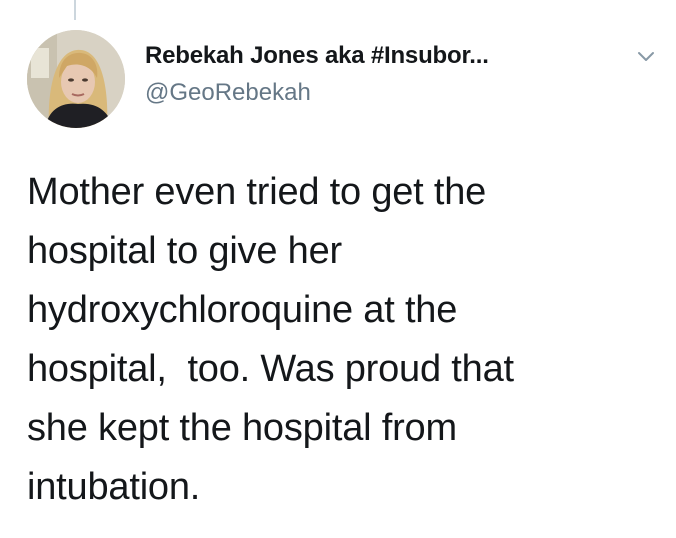  Describe the element at coordinates (228, 93) in the screenshot. I see `author-handle: @GeoRebekah` at that location.